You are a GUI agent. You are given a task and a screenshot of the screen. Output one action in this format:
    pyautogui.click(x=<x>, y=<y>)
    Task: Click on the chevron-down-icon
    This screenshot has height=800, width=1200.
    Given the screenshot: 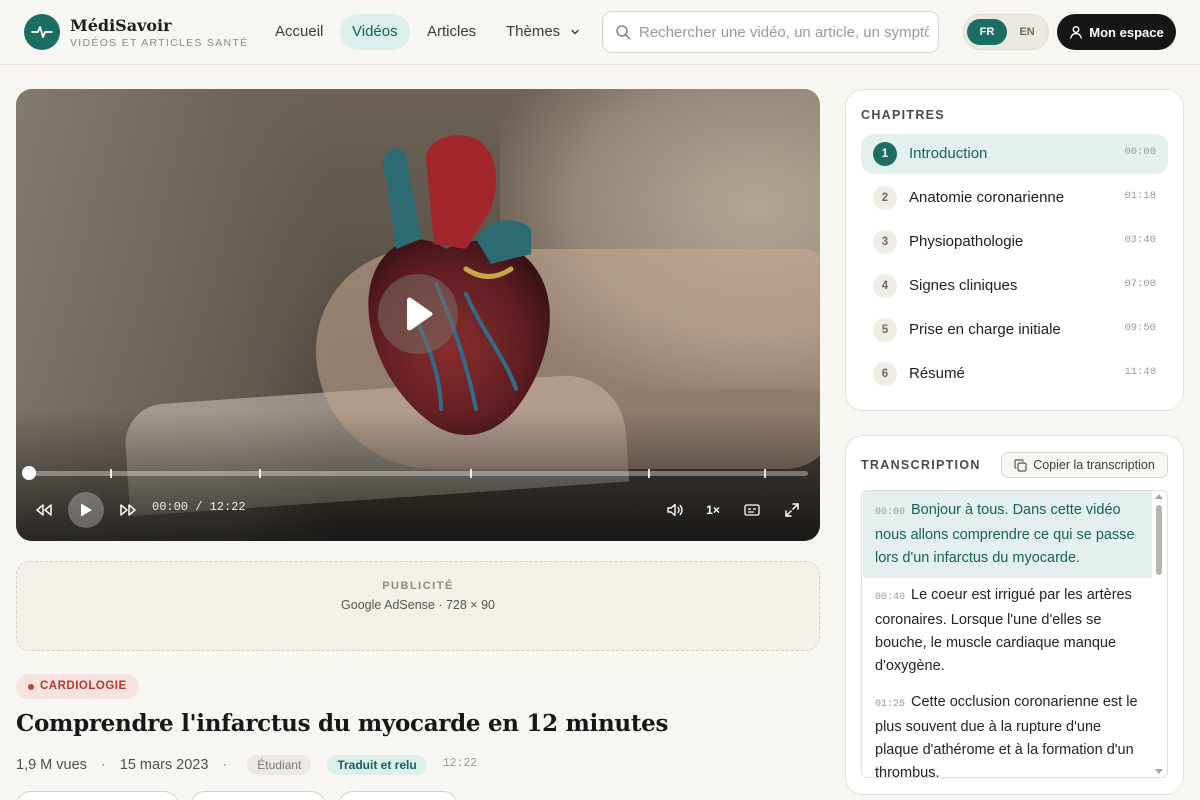 What is the action you would take?
    pyautogui.click(x=575, y=32)
    